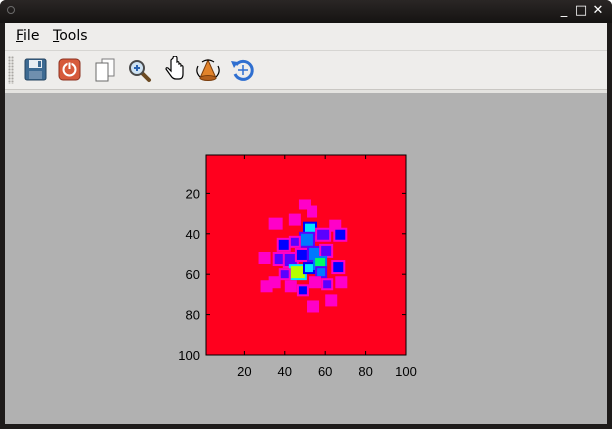 This screenshot has width=612, height=429. What do you see at coordinates (406, 371) in the screenshot?
I see `x-tick-label: 100` at bounding box center [406, 371].